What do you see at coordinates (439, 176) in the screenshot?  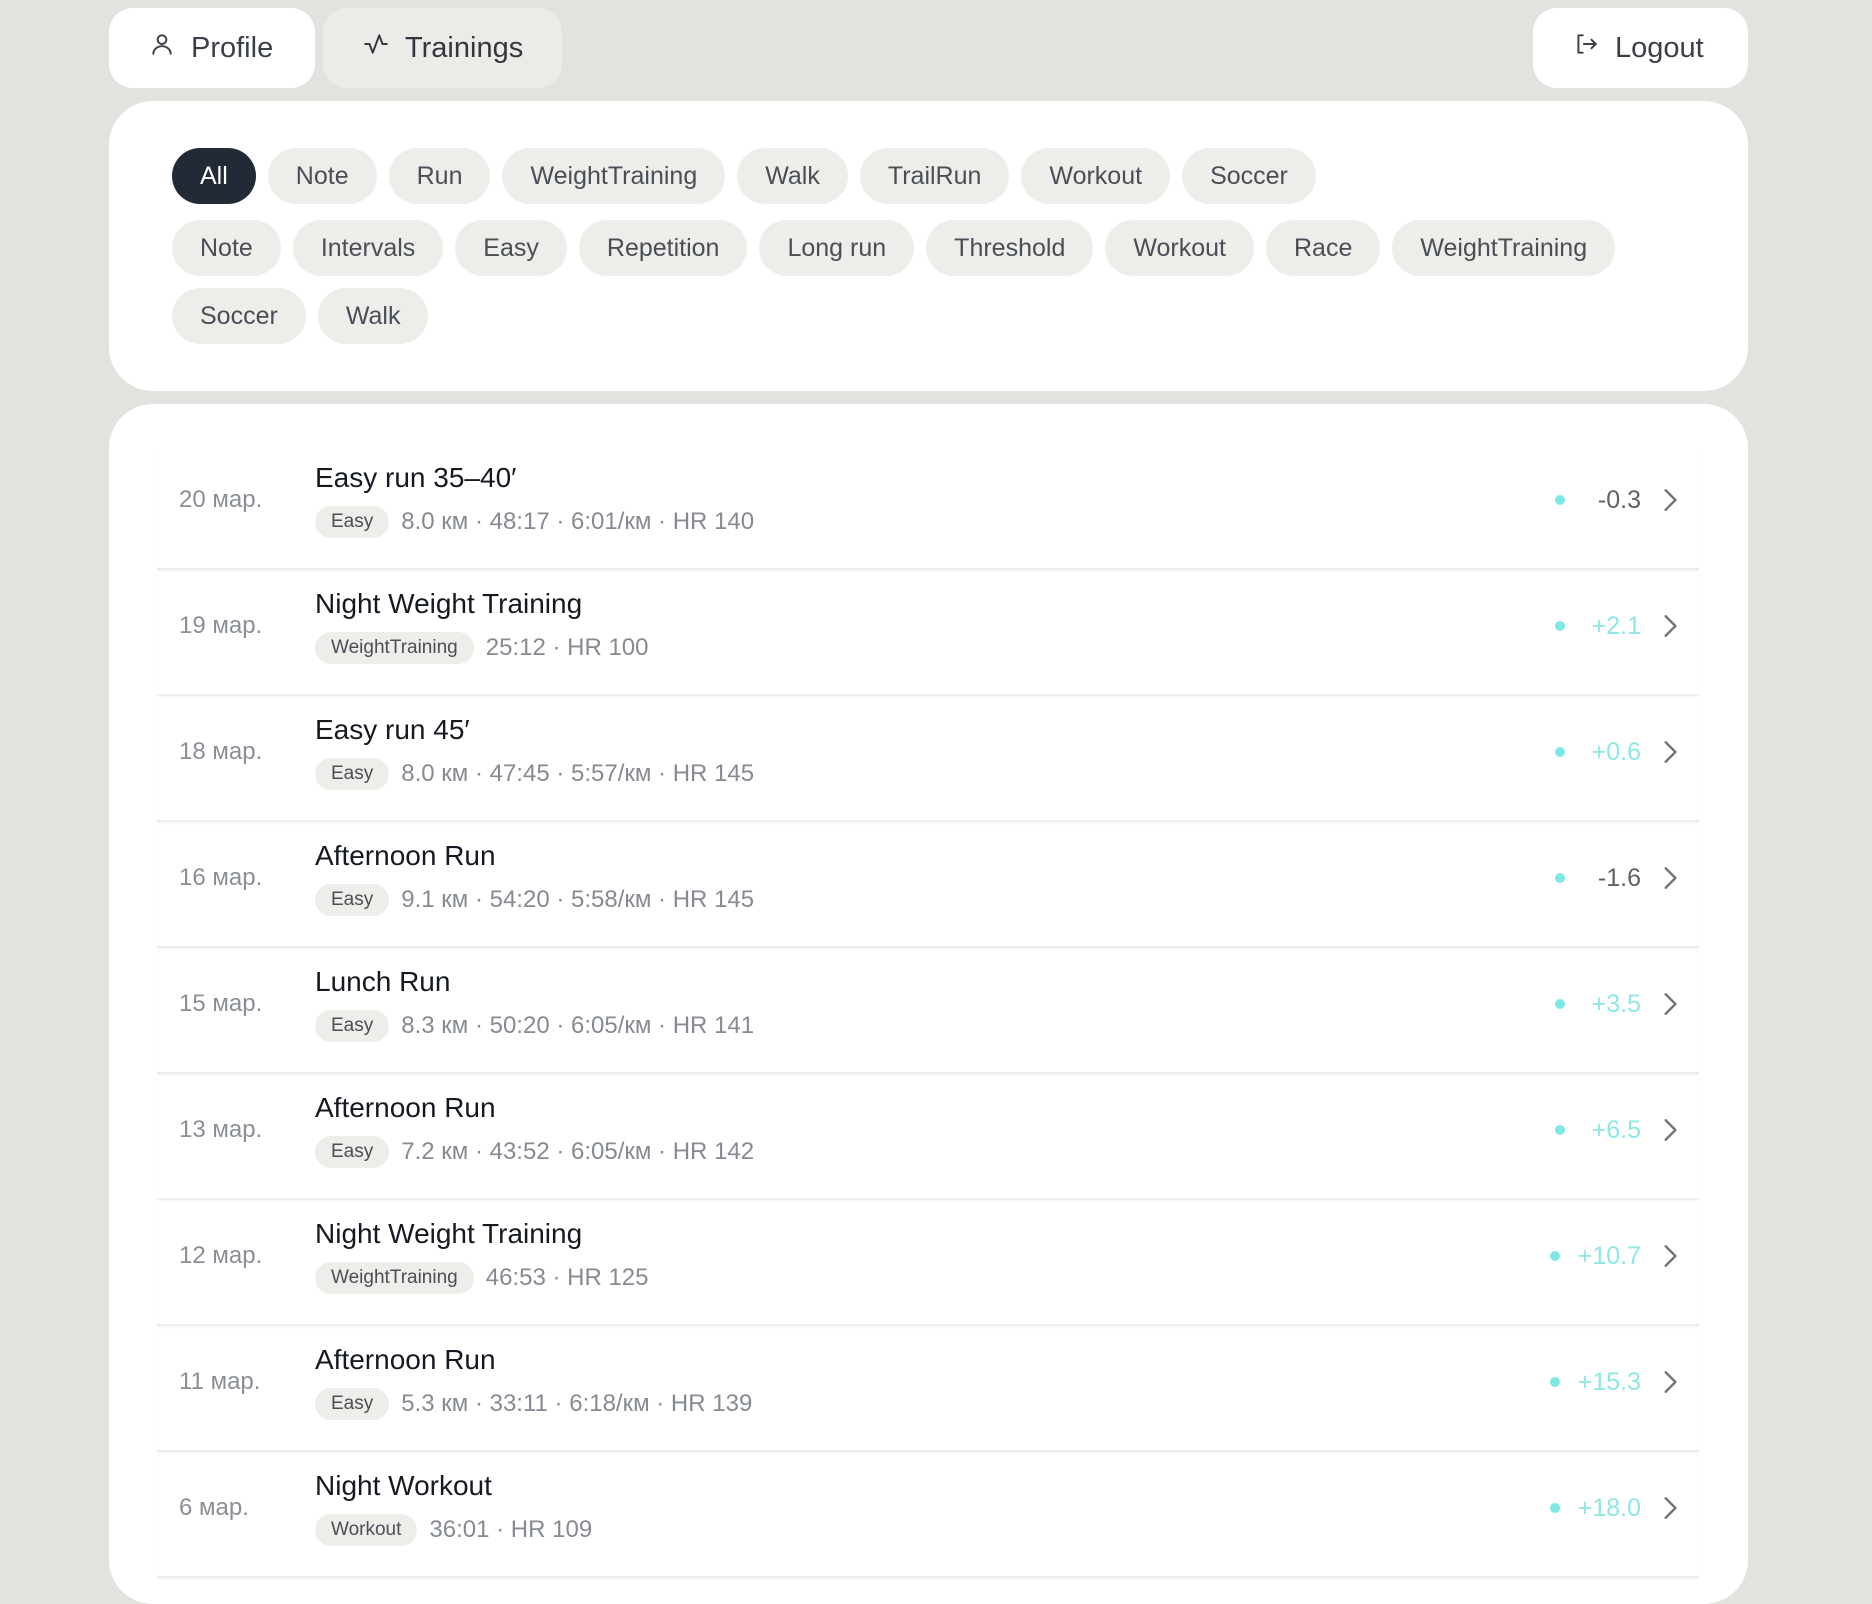 I see `filter-chip-run: Run` at bounding box center [439, 176].